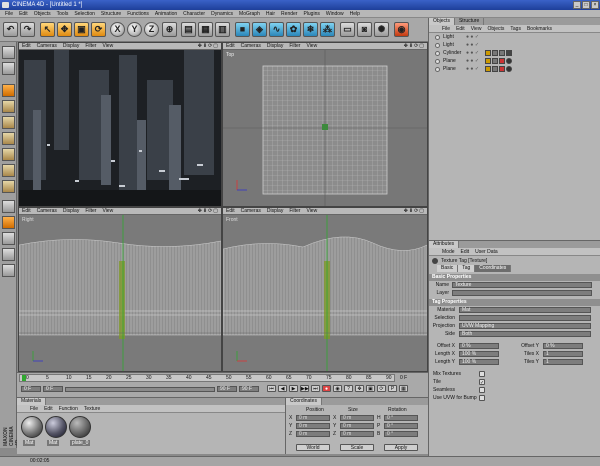 The height and width of the screenshot is (466, 600). Describe the element at coordinates (401, 29) in the screenshot. I see `scene-button: ◉` at that location.